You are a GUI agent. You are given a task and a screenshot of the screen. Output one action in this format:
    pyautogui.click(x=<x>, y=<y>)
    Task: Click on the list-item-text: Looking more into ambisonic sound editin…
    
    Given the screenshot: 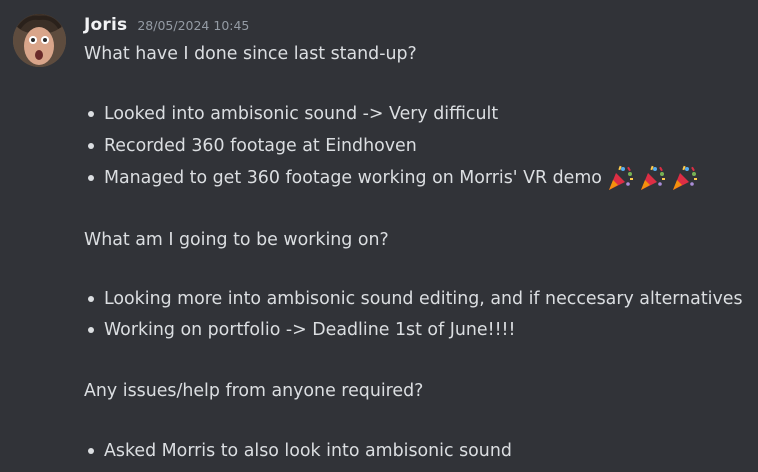 What is the action you would take?
    pyautogui.click(x=423, y=299)
    